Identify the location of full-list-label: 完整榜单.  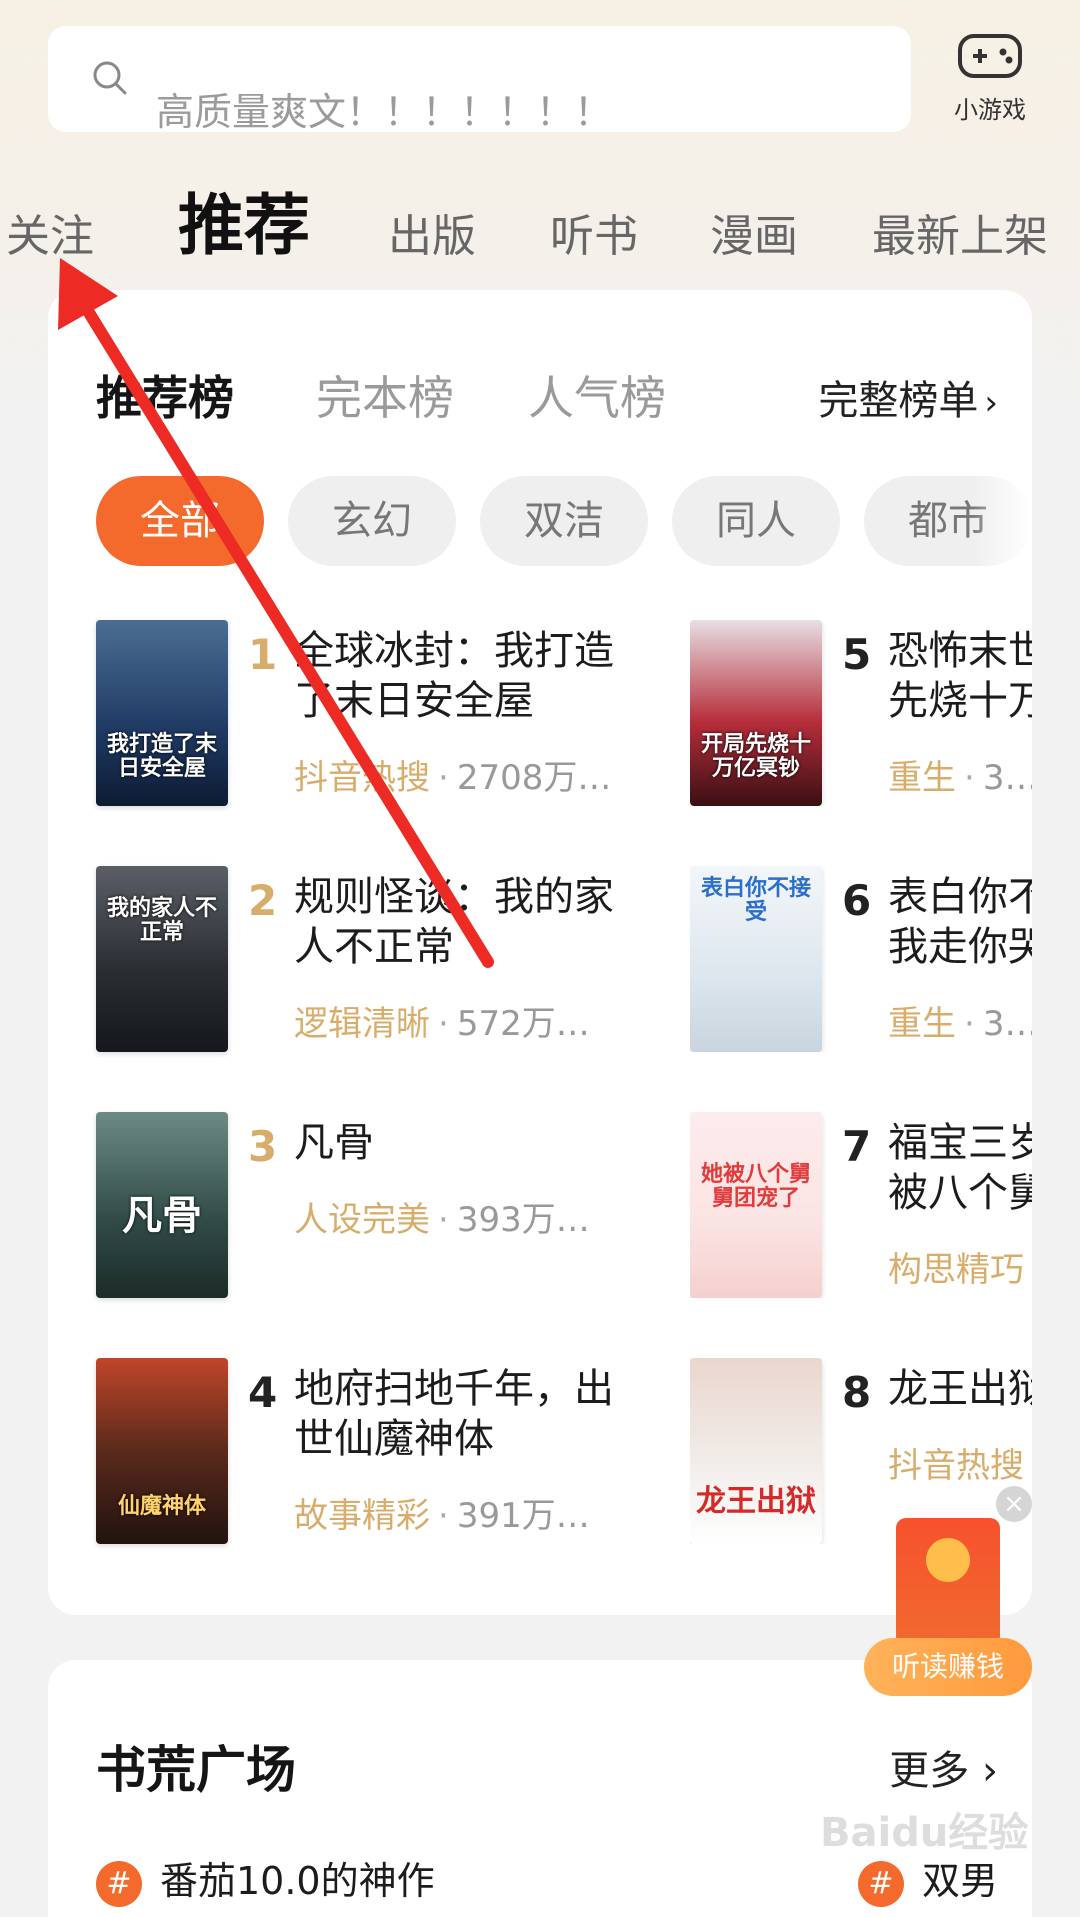
(898, 401).